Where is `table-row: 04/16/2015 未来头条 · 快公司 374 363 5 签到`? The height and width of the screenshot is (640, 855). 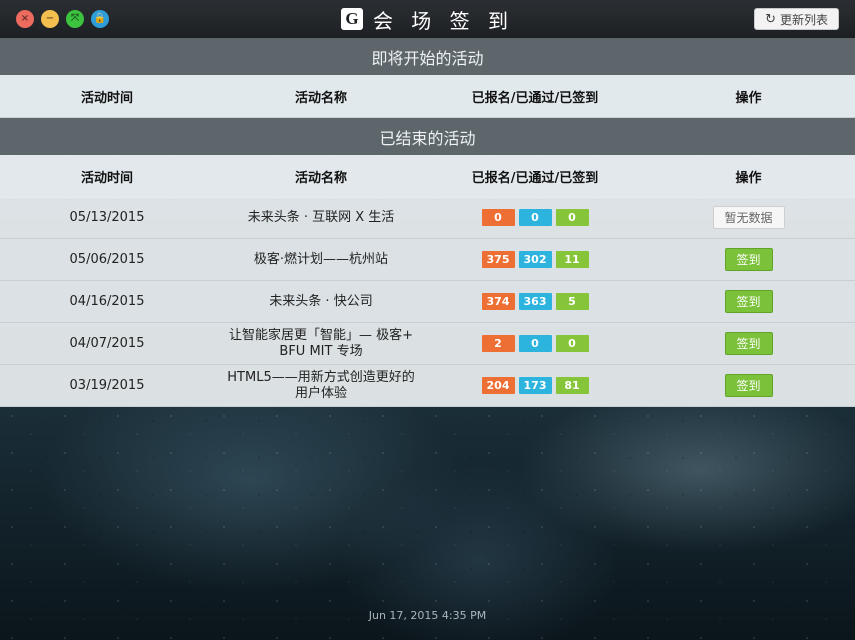
table-row: 04/16/2015 未来头条 · 快公司 374 363 5 签到 is located at coordinates (427, 302).